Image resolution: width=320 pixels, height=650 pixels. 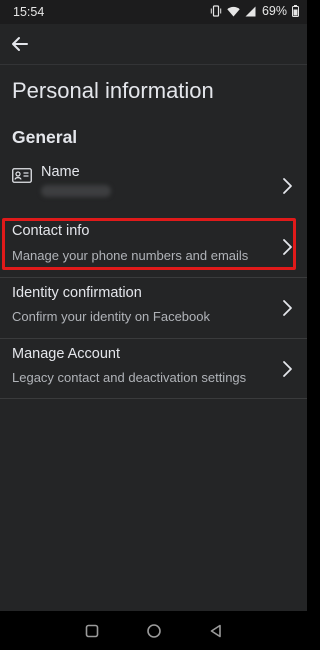 What do you see at coordinates (92, 631) in the screenshot?
I see `recents-square-icon` at bounding box center [92, 631].